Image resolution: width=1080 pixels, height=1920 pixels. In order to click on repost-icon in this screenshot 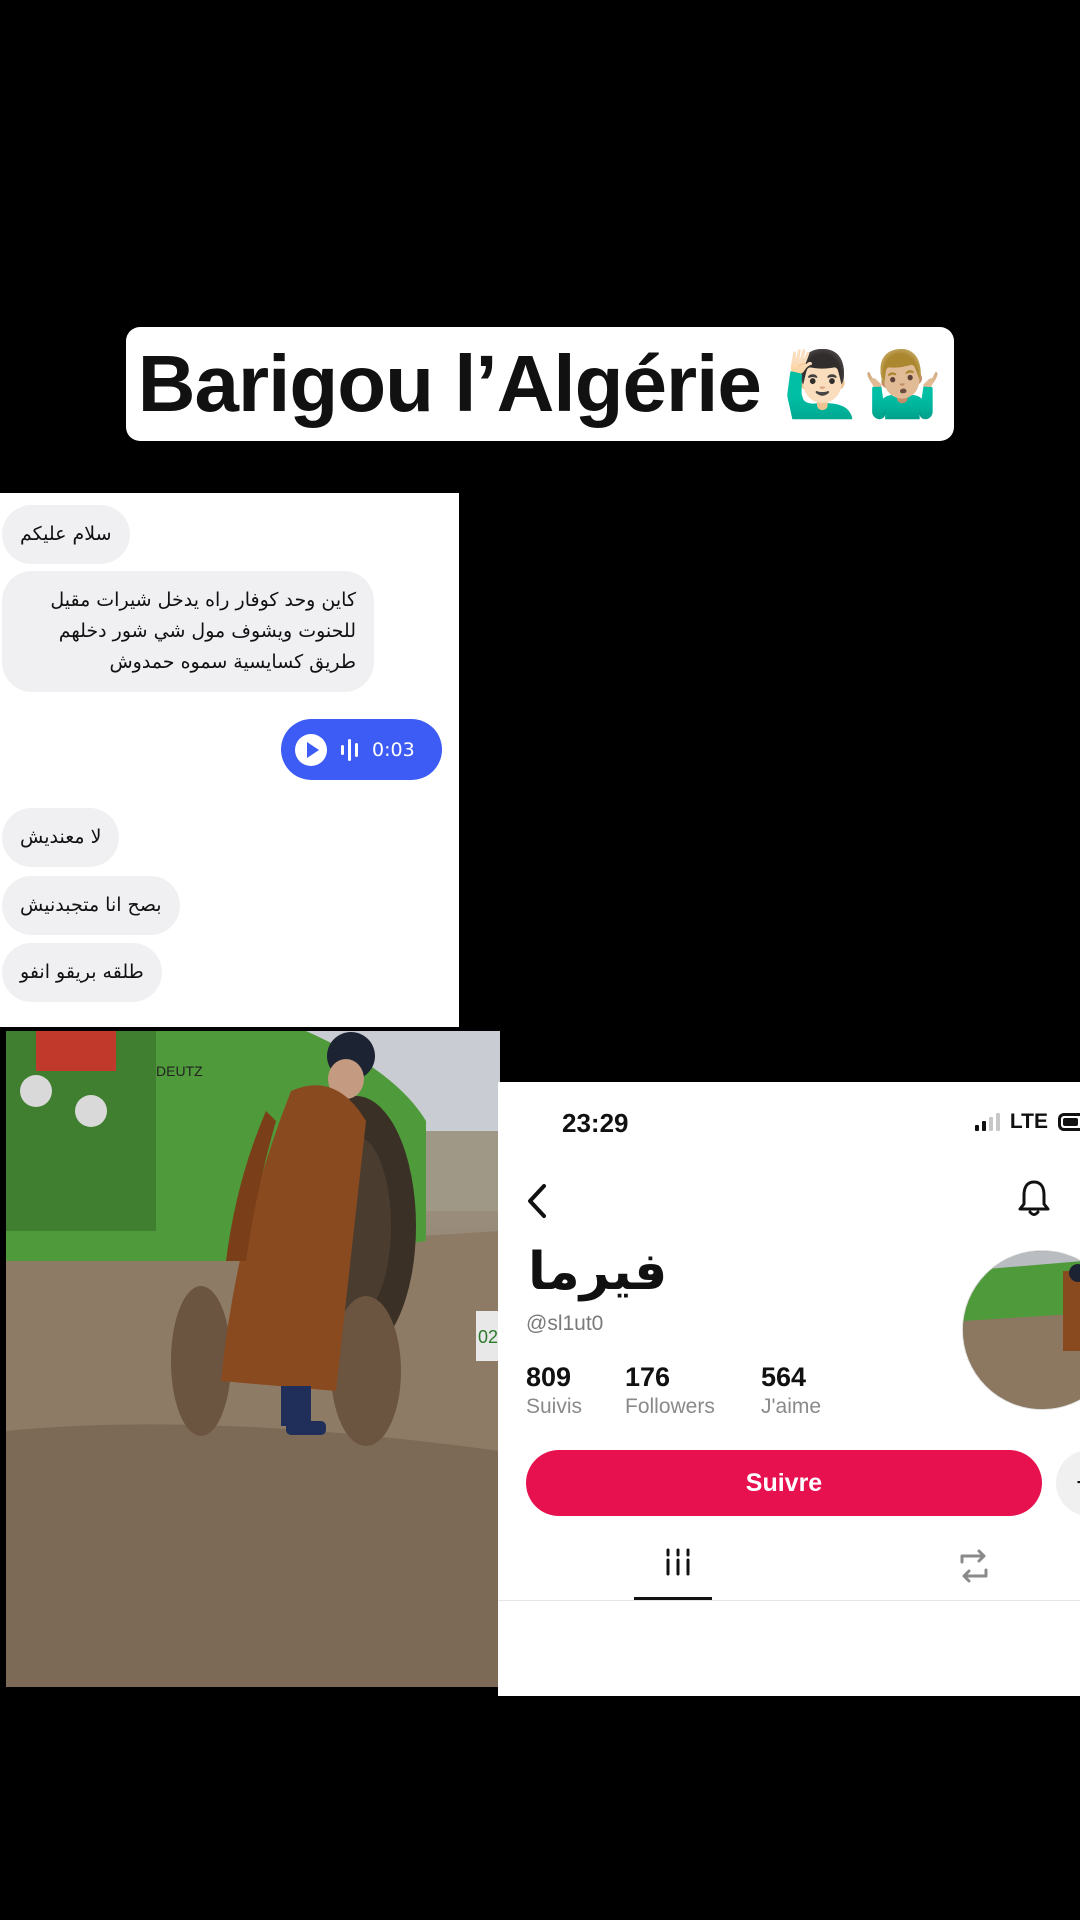, I will do `click(974, 1566)`.